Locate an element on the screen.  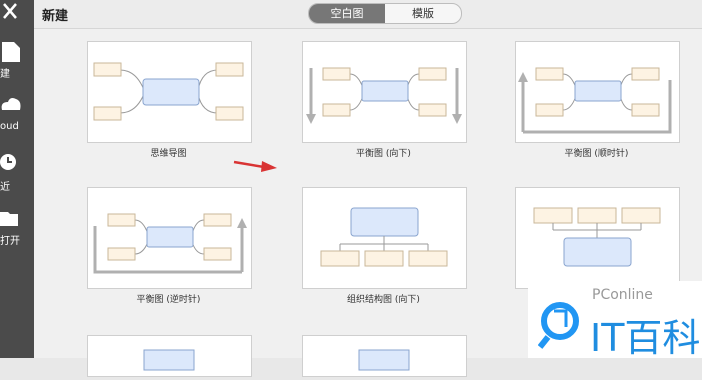
sidebar-item-recent: 近 is located at coordinates (17, 174).